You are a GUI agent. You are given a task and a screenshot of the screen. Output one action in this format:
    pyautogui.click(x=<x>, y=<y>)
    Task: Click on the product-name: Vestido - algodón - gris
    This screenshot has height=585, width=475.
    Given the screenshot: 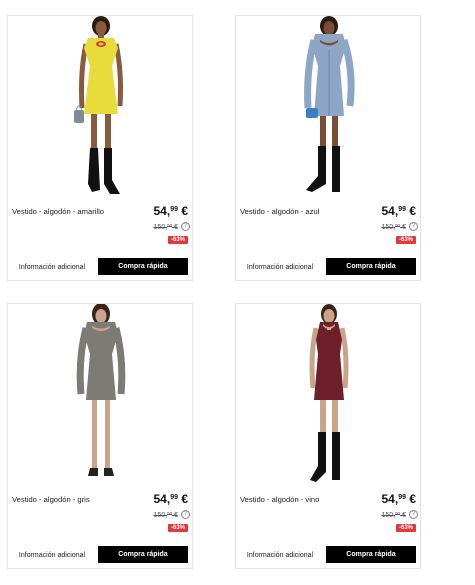 What is the action you would take?
    pyautogui.click(x=51, y=499)
    